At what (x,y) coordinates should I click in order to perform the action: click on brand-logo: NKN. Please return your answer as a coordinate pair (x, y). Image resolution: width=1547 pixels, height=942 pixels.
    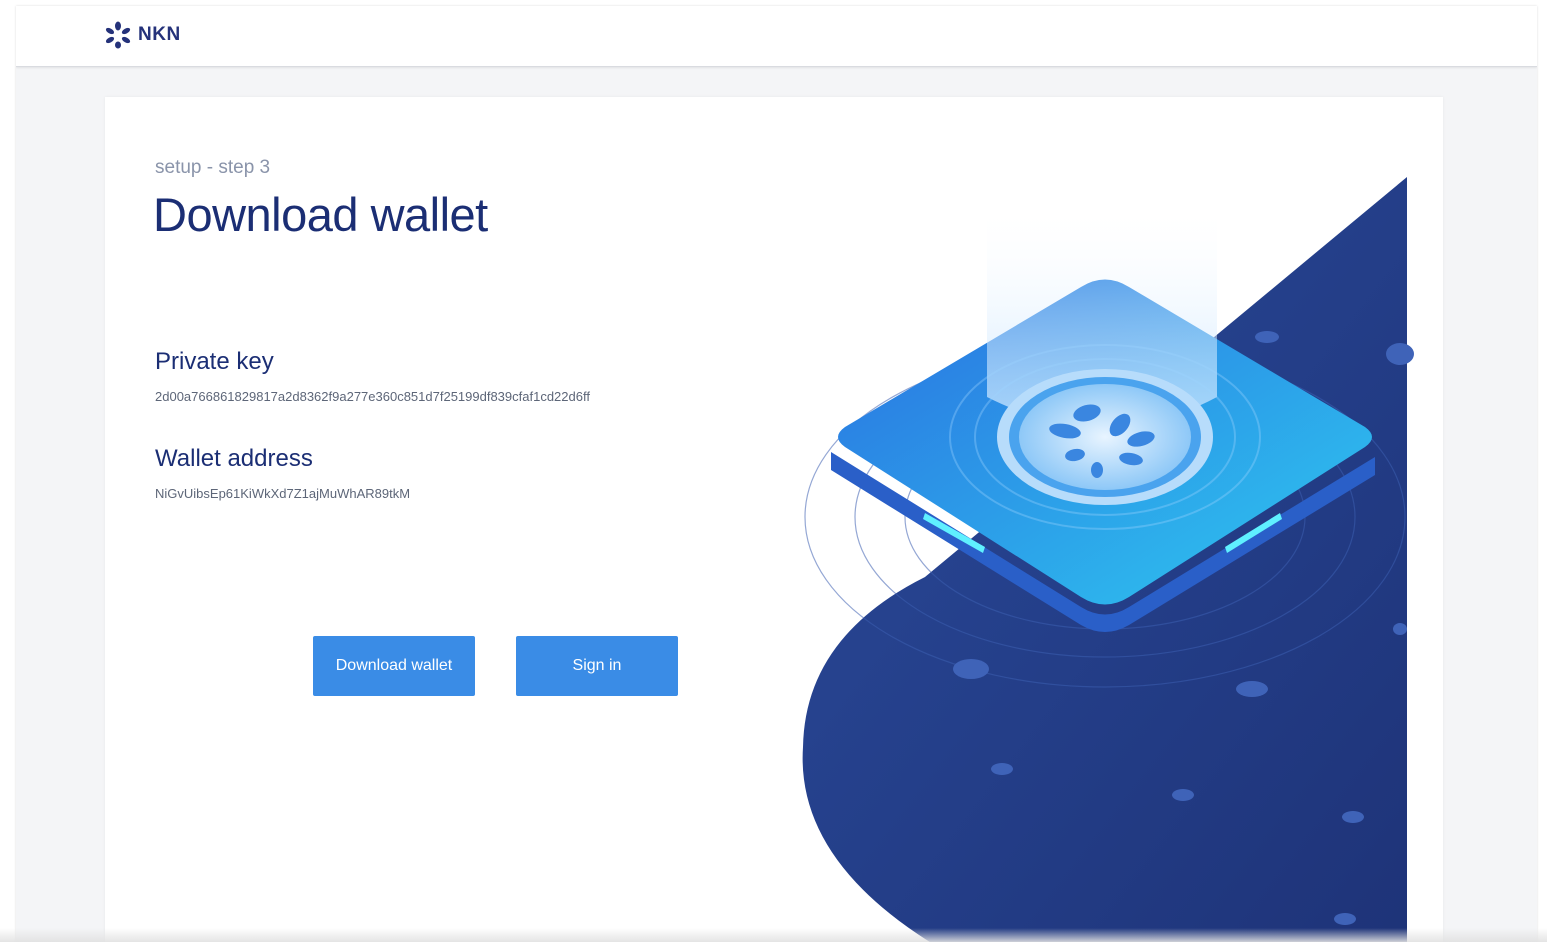
    Looking at the image, I should click on (142, 35).